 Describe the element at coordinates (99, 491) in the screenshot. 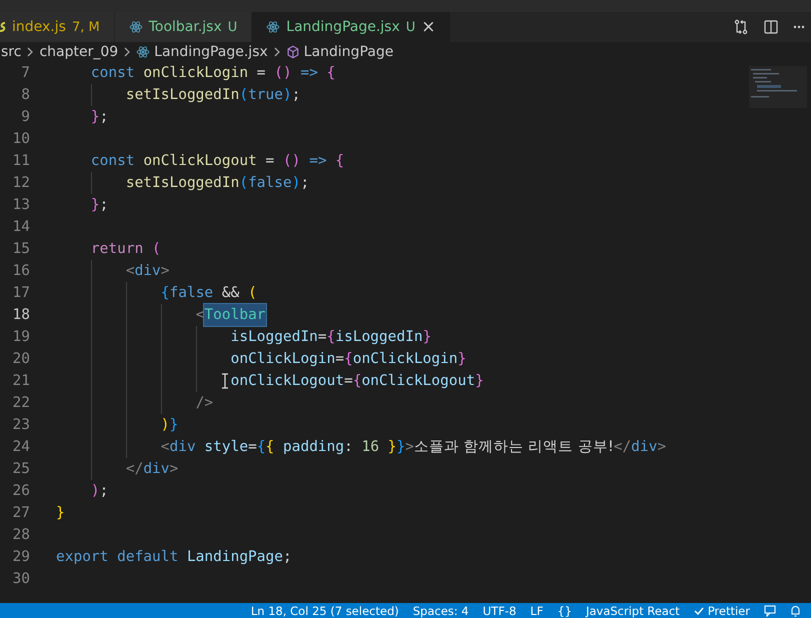

I see `code-line: );` at that location.